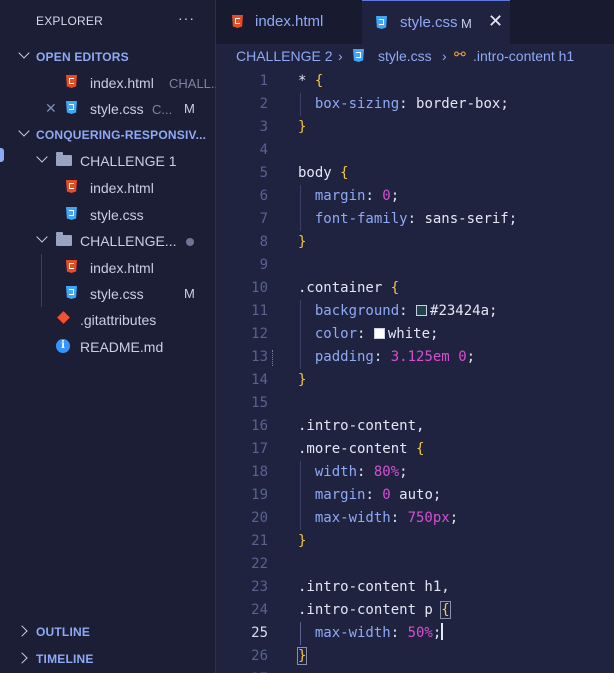 The width and height of the screenshot is (614, 673). I want to click on folder-label: CHALLENGE 1, so click(128, 161).